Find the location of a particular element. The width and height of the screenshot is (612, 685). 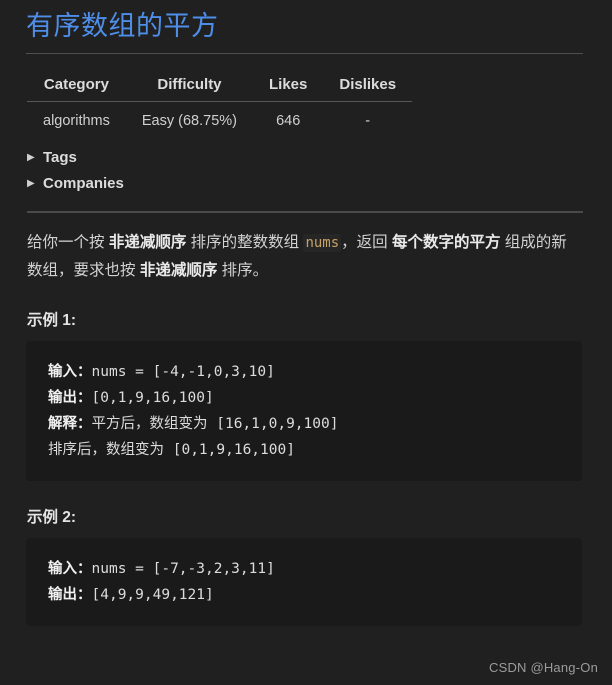

column-header-dislikes: Dislikes is located at coordinates (368, 87).